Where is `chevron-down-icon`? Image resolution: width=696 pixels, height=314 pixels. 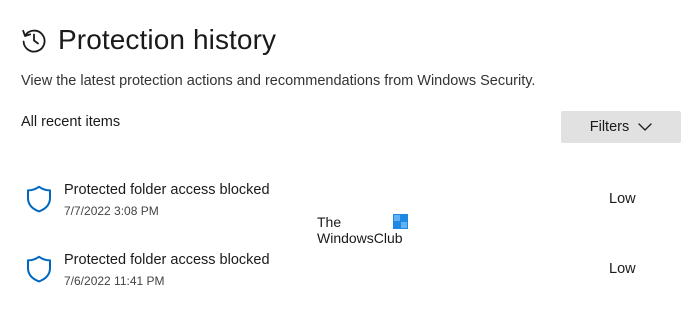
chevron-down-icon is located at coordinates (645, 127).